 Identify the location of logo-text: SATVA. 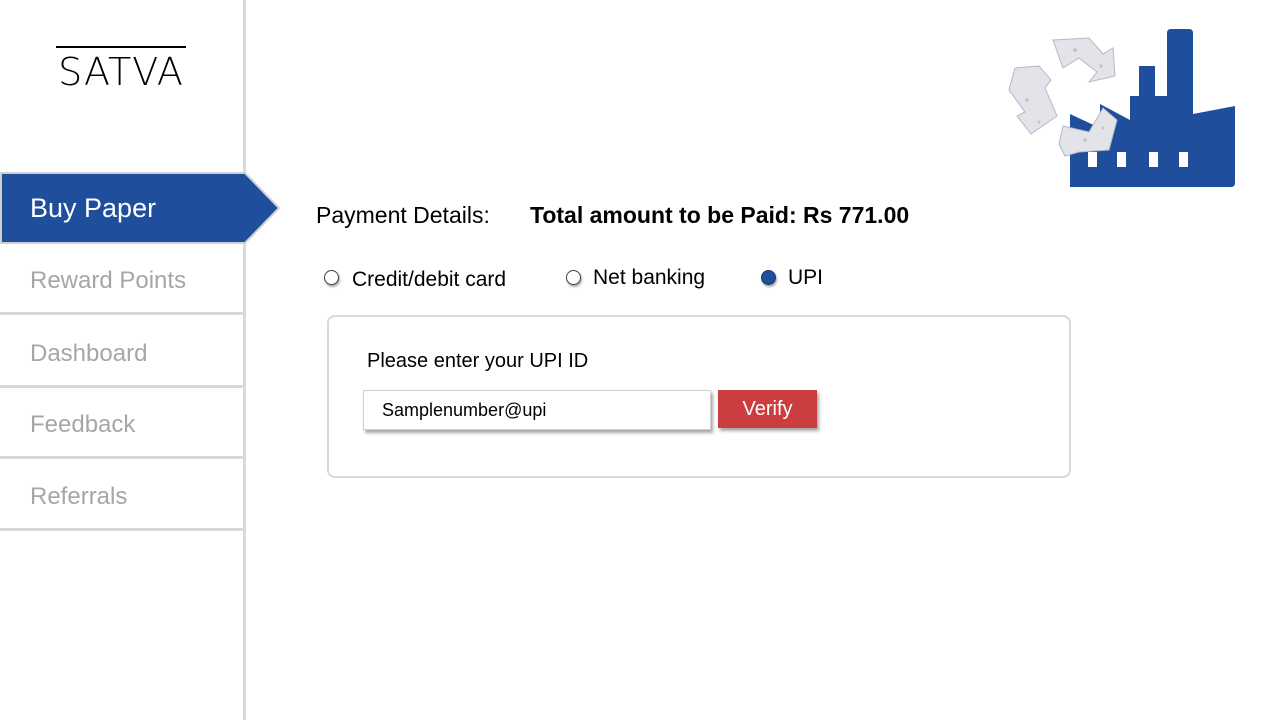
(121, 72).